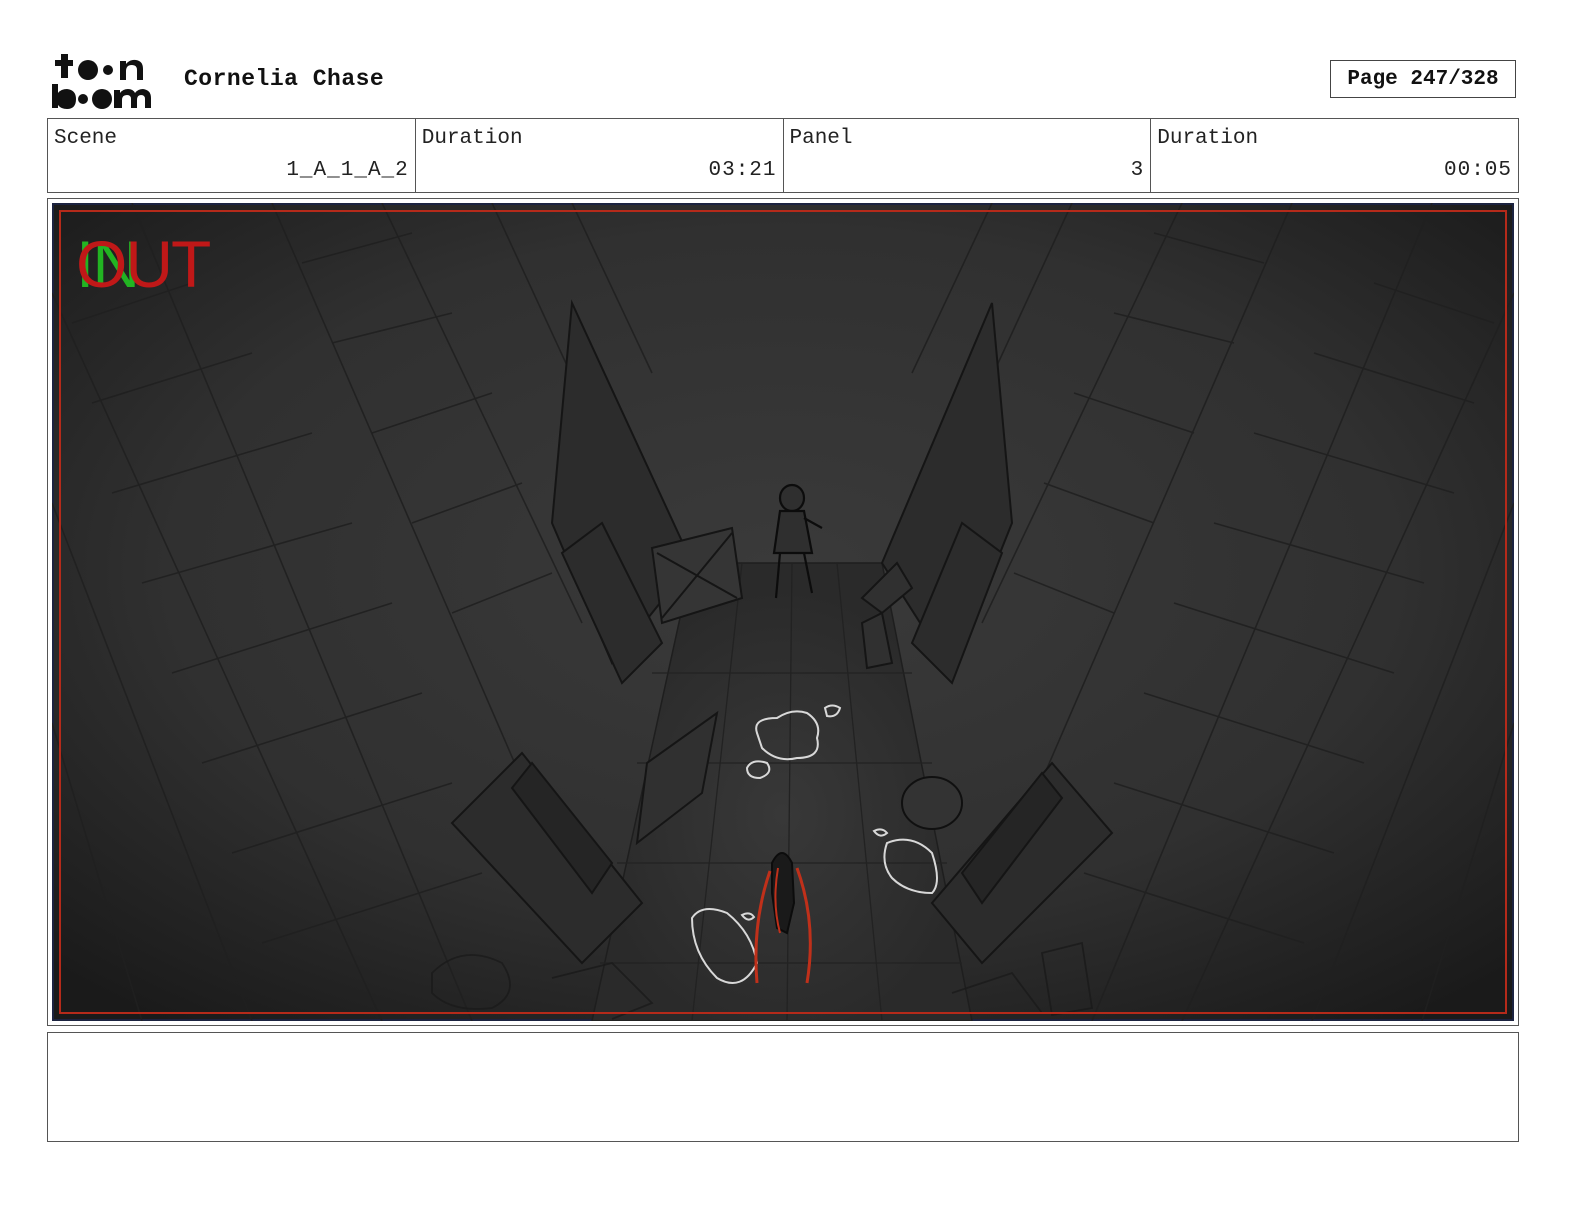  I want to click on panel-duration-cell: Duration 00:05, so click(1334, 155).